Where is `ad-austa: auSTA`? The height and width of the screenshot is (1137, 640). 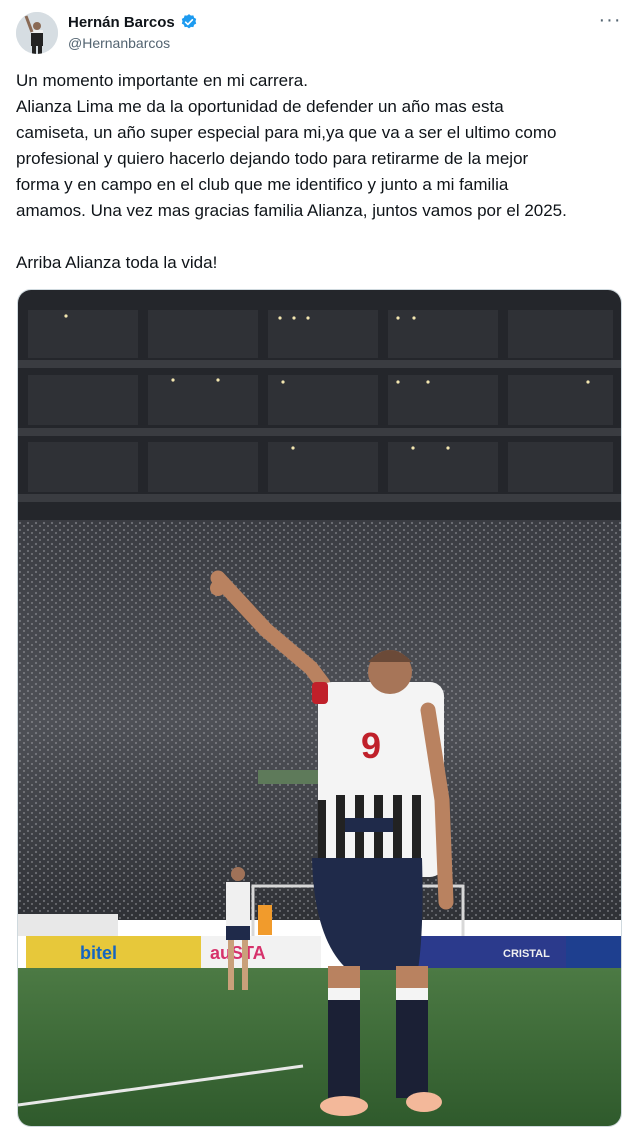
ad-austa: auSTA is located at coordinates (238, 953).